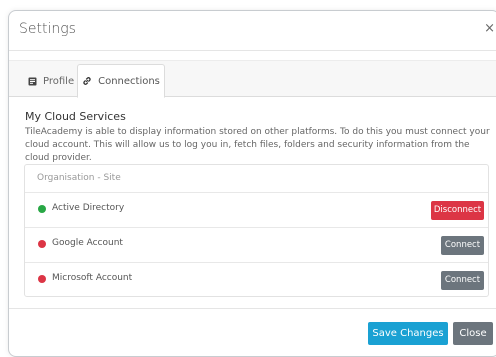 The width and height of the screenshot is (496, 357). What do you see at coordinates (256, 280) in the screenshot?
I see `service-row-microsoft: Microsoft Account Connect` at bounding box center [256, 280].